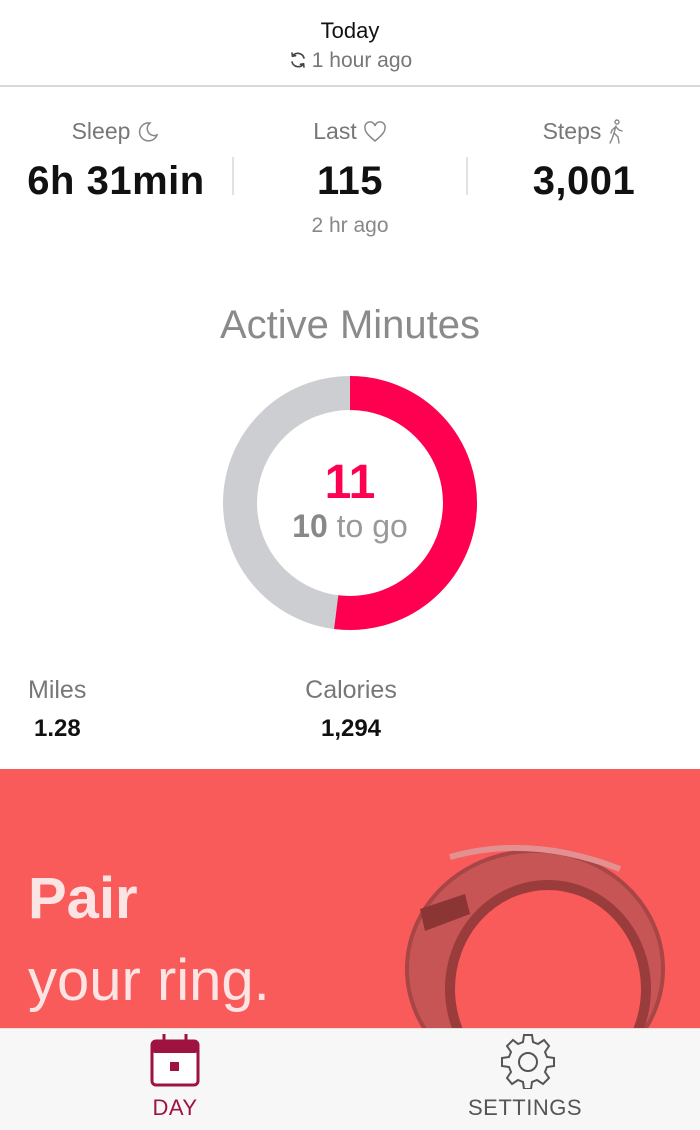 Image resolution: width=700 pixels, height=1130 pixels. I want to click on nav-settings-tab: SETTINGS, so click(525, 1079).